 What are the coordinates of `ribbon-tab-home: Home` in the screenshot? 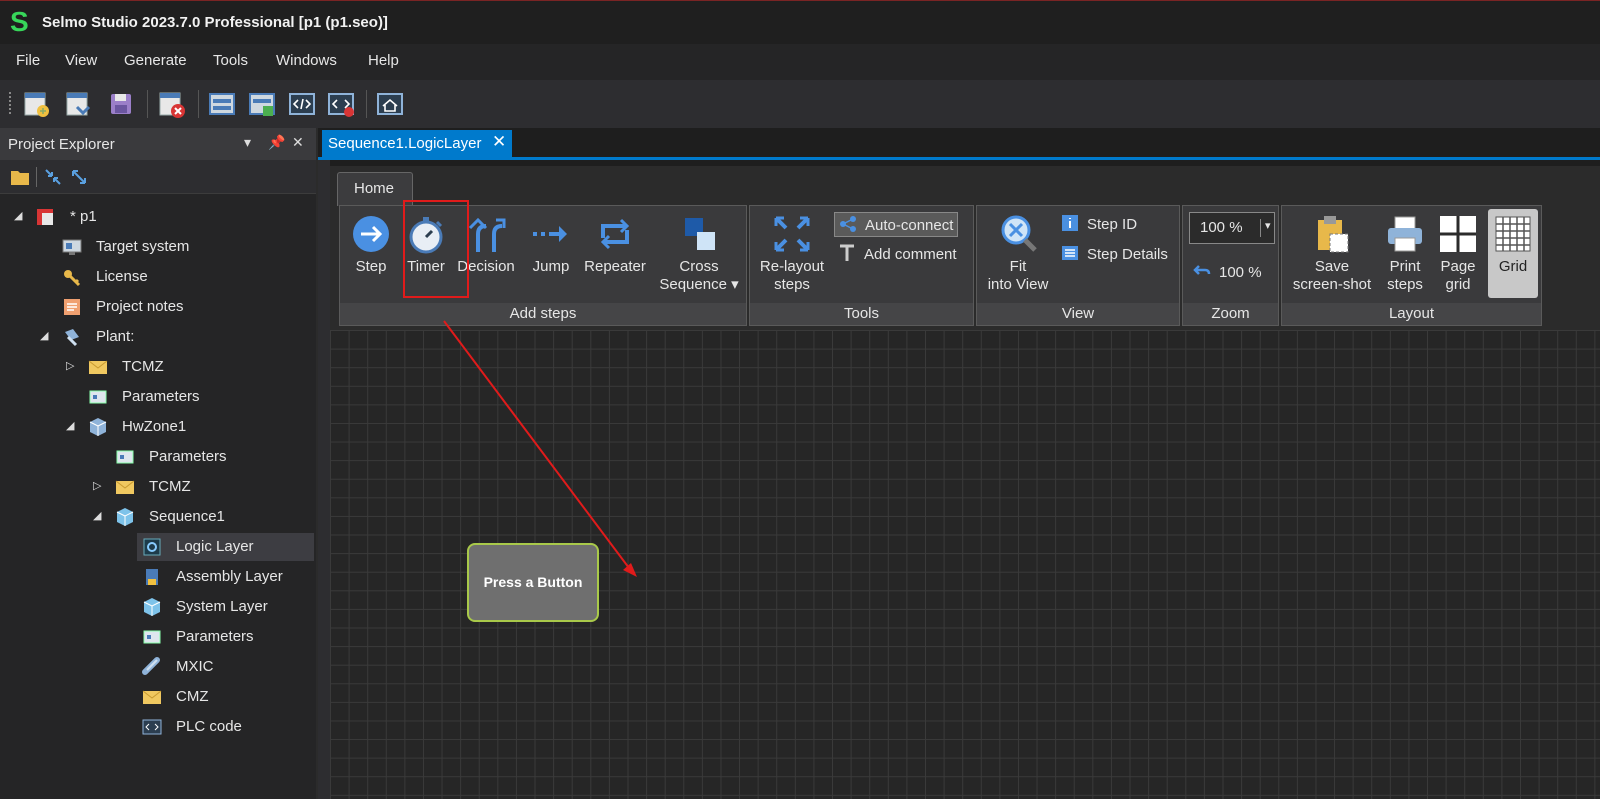 It's located at (375, 189).